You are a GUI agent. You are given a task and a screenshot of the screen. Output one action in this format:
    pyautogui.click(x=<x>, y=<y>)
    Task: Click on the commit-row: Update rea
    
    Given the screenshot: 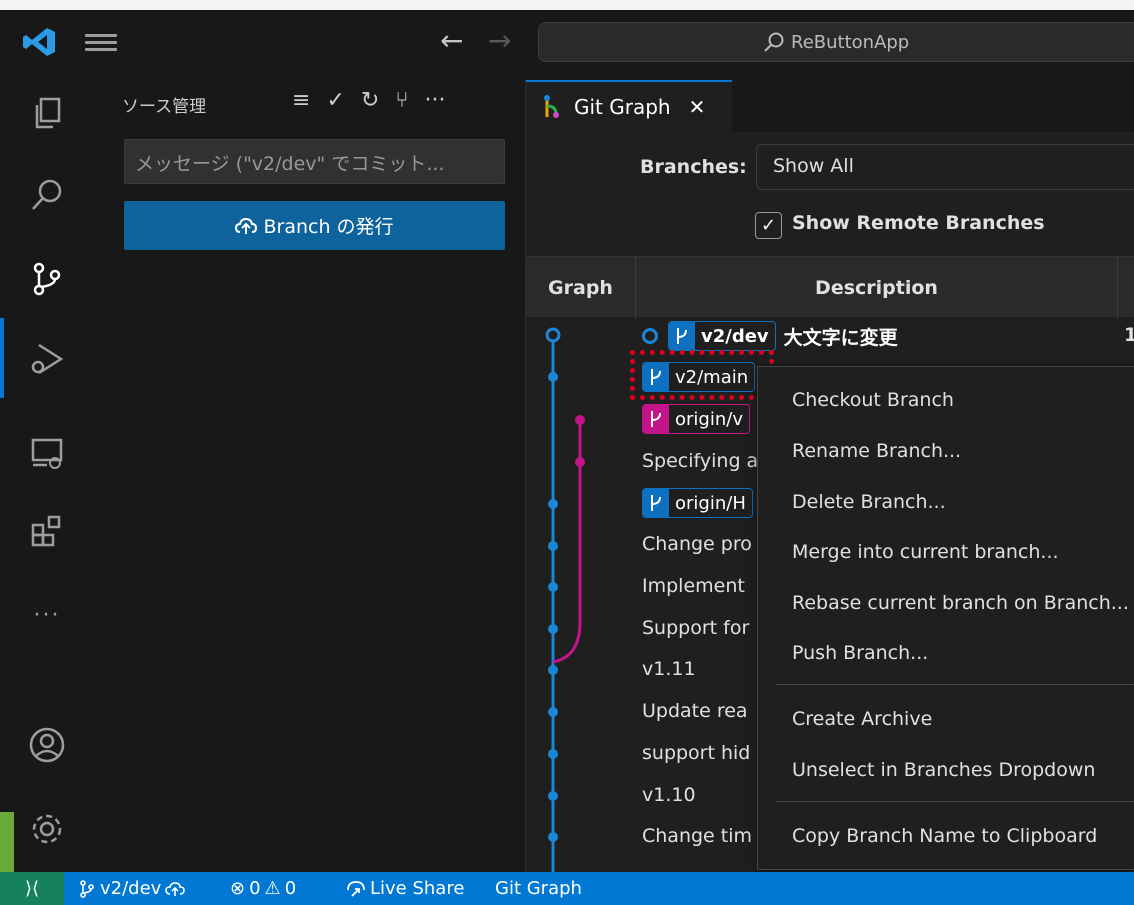 What is the action you would take?
    pyautogui.click(x=695, y=711)
    